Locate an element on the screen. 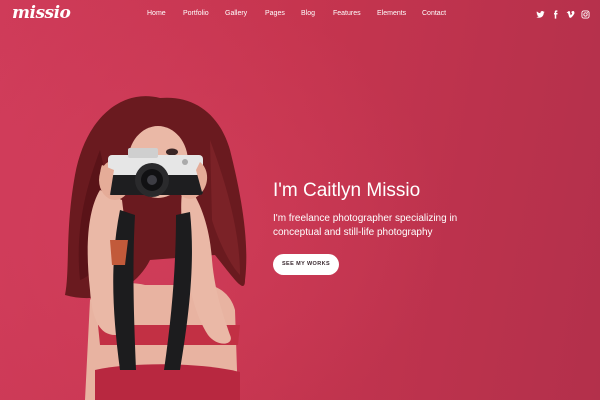  hero-subtitle-line-2: conceptual and still-life photography is located at coordinates (353, 232).